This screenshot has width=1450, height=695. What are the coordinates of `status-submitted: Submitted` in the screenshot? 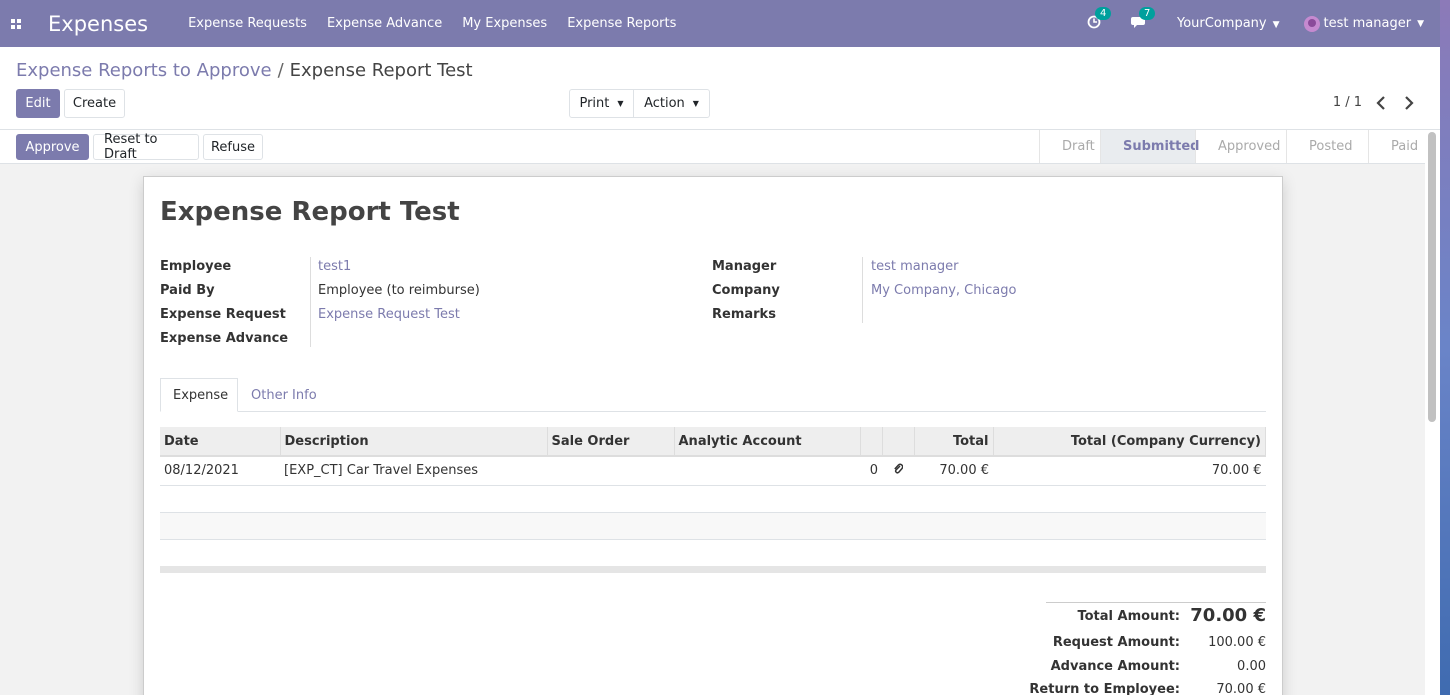 It's located at (1149, 146).